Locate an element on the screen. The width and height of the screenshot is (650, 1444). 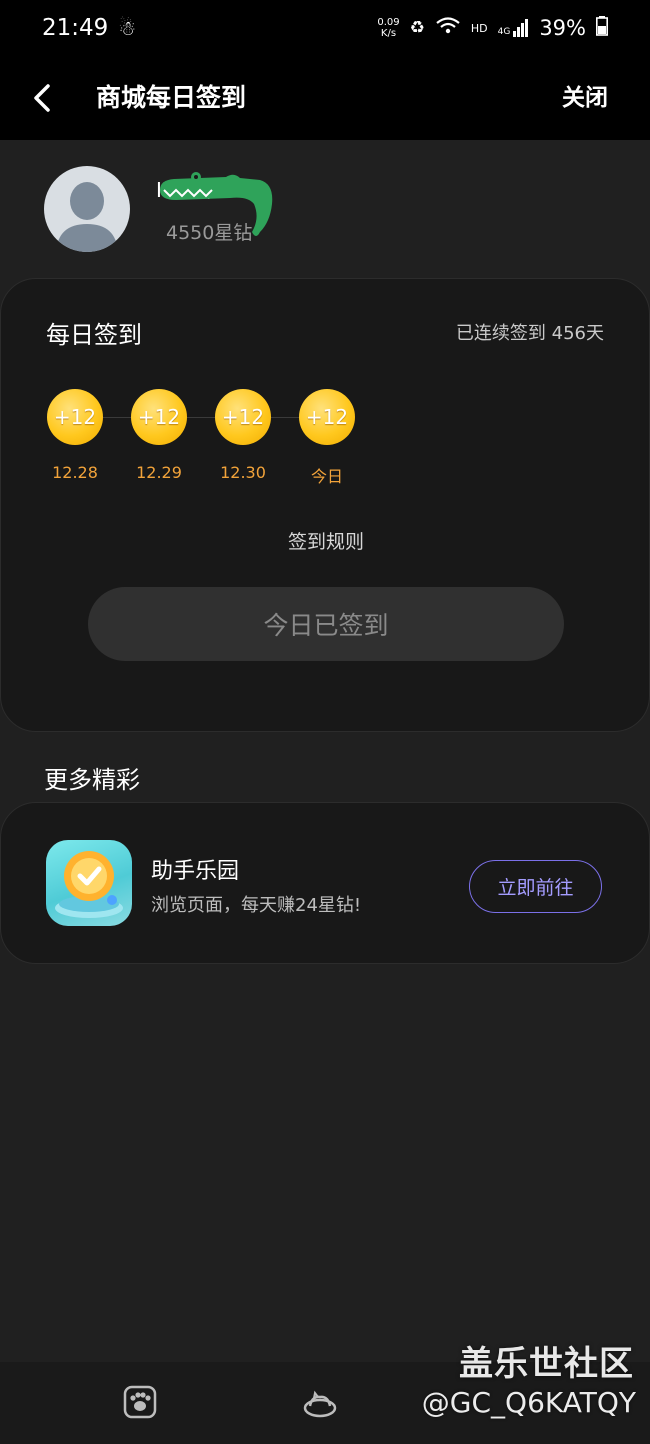
battery-icon is located at coordinates (602, 28).